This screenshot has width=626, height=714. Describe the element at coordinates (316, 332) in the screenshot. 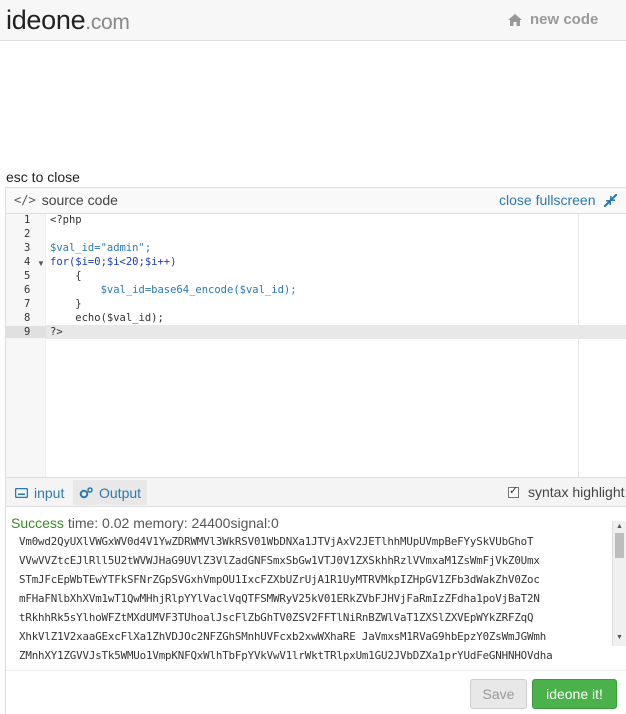

I see `active-line-highlight` at that location.